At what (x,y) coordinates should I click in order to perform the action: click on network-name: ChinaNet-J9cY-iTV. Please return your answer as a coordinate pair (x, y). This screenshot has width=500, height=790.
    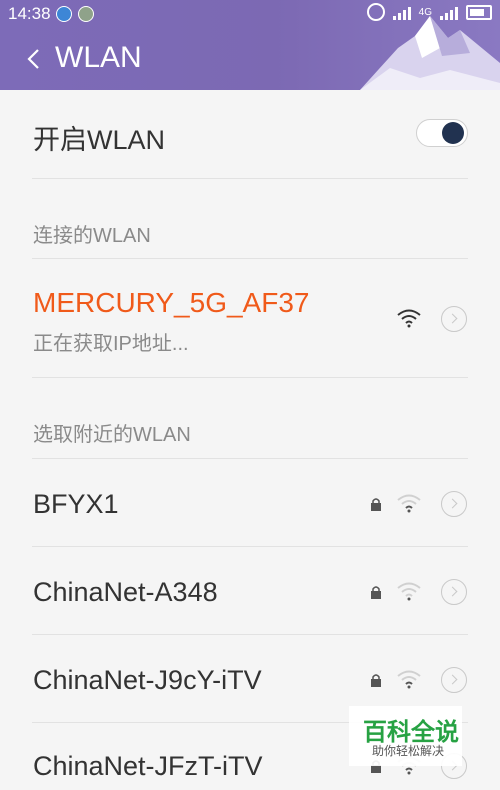
    Looking at the image, I should click on (147, 680).